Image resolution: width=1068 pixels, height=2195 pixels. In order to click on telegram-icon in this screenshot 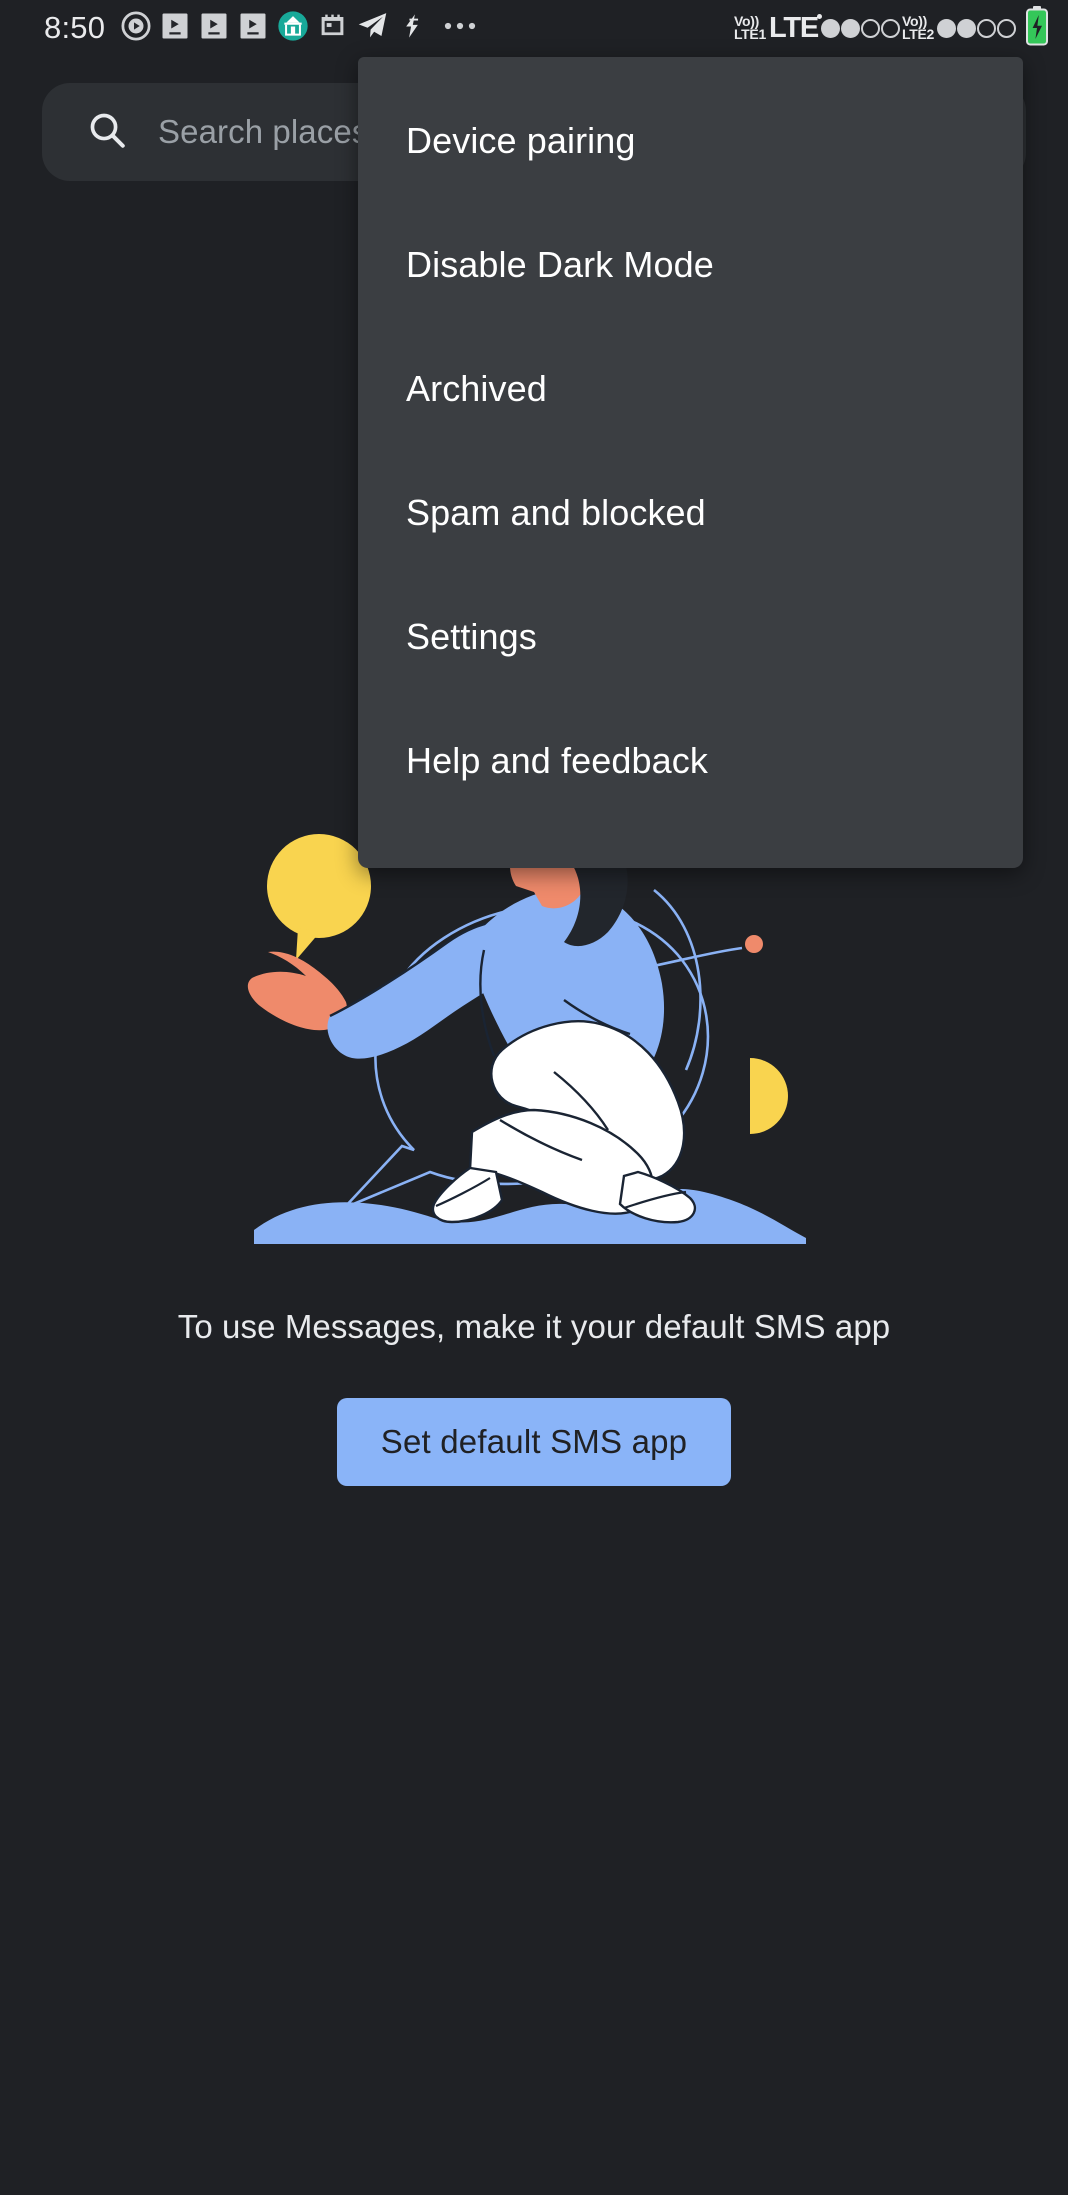, I will do `click(372, 28)`.